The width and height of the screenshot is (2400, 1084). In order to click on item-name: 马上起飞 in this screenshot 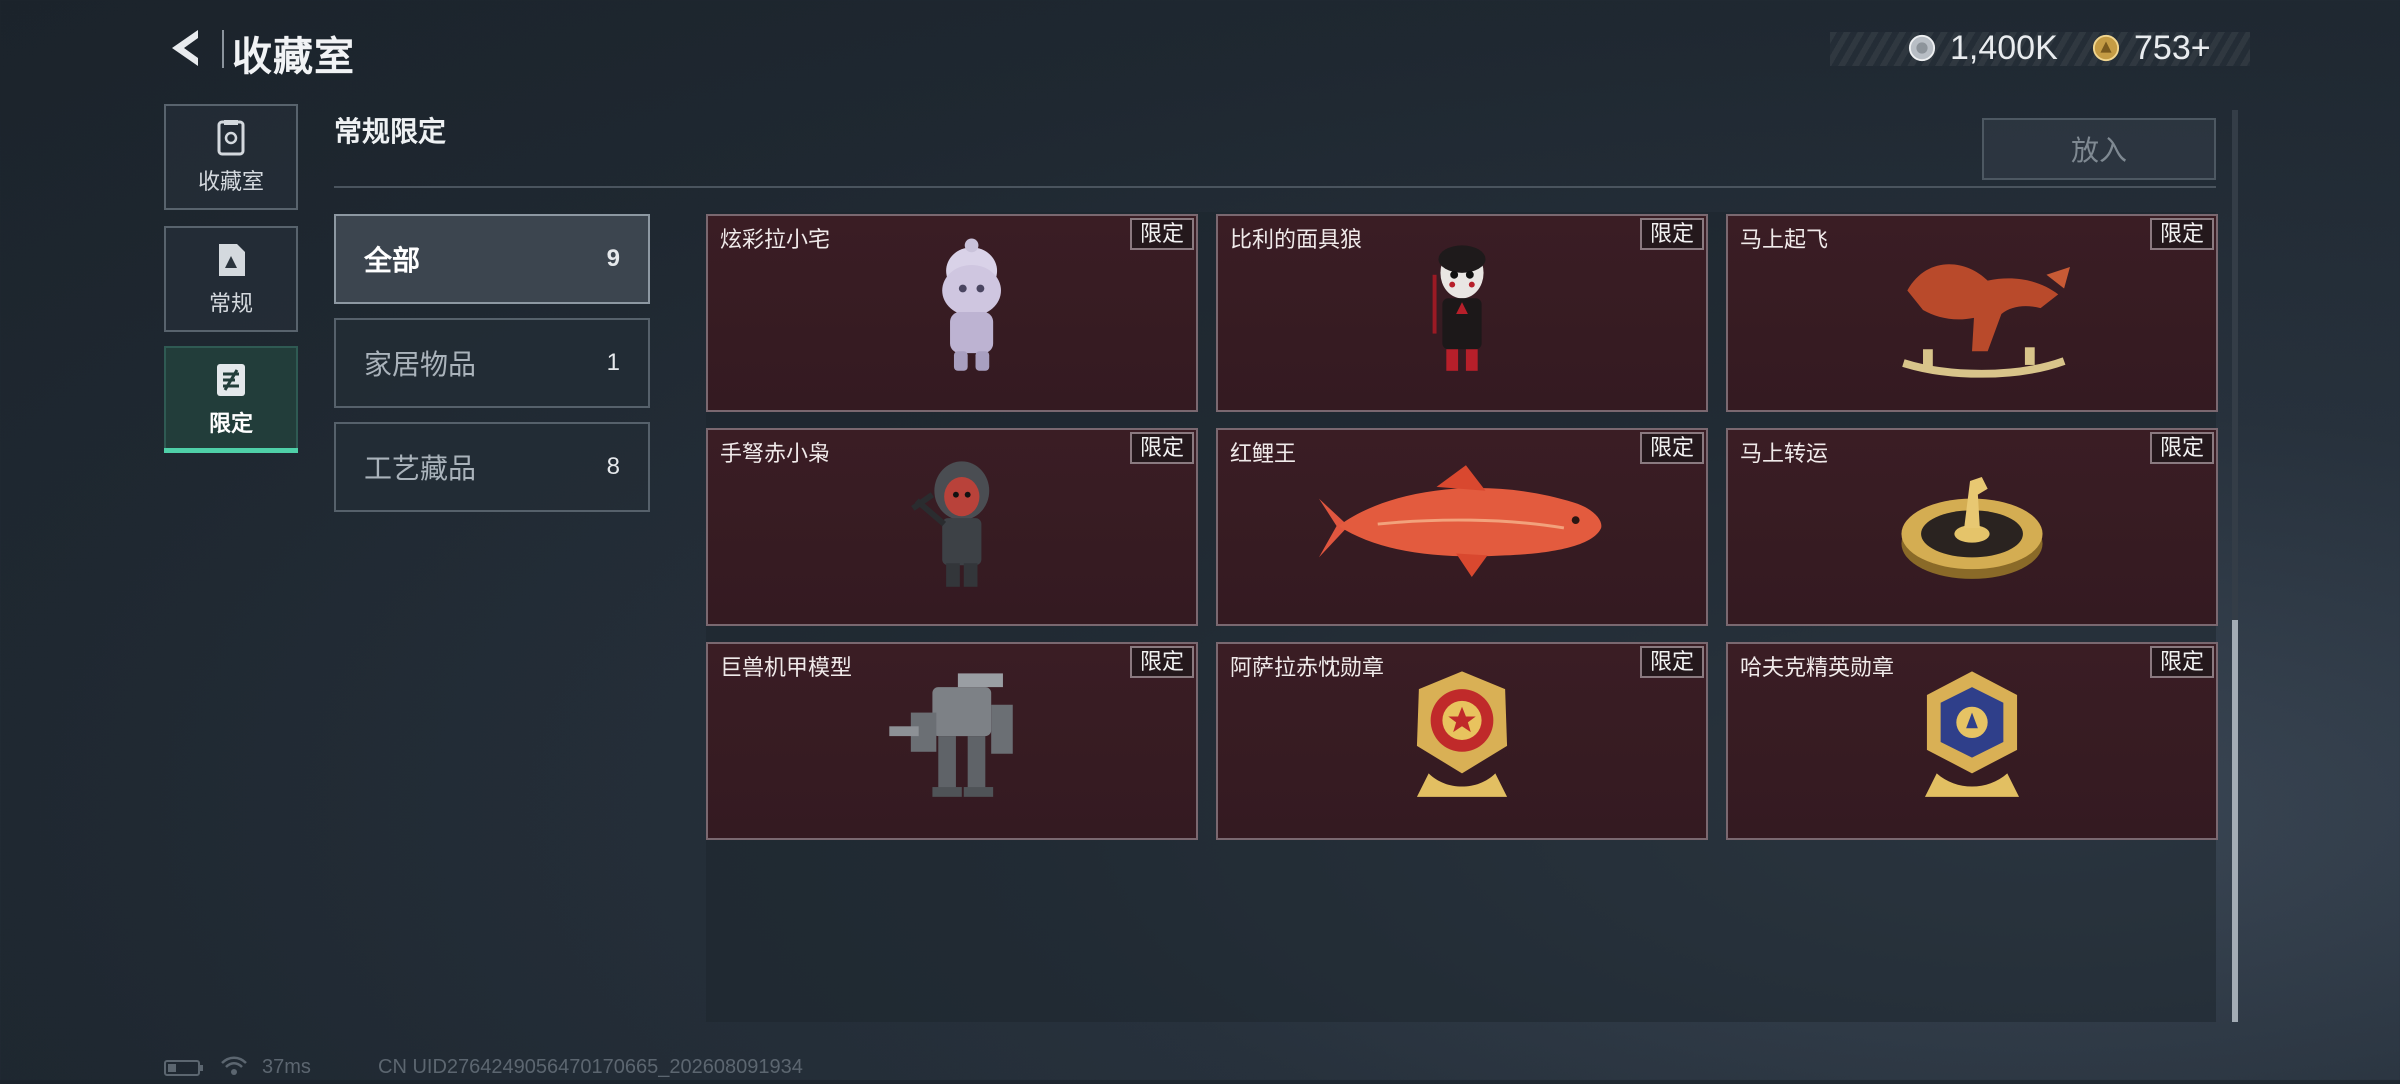, I will do `click(1784, 239)`.